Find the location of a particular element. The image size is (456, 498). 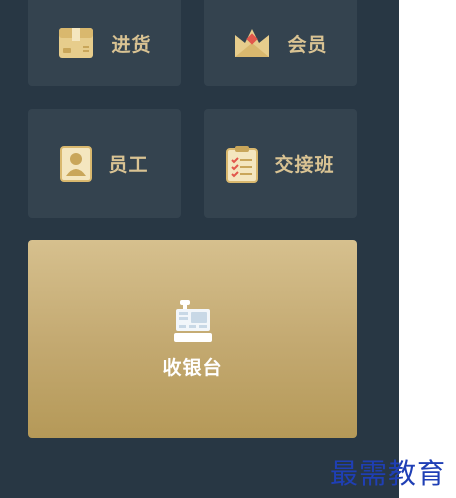

tile-staff: 员工 is located at coordinates (104, 163).